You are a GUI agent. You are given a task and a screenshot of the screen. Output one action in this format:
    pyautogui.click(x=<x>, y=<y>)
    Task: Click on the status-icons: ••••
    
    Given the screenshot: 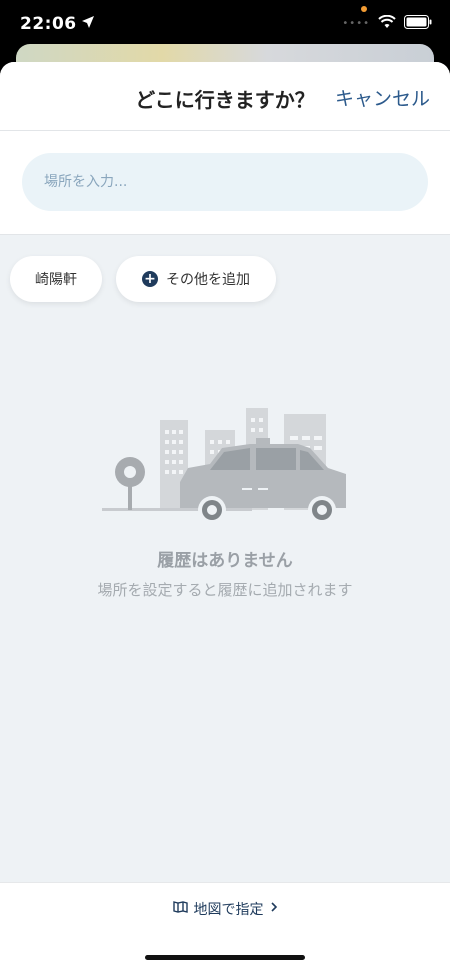 What is the action you would take?
    pyautogui.click(x=387, y=23)
    